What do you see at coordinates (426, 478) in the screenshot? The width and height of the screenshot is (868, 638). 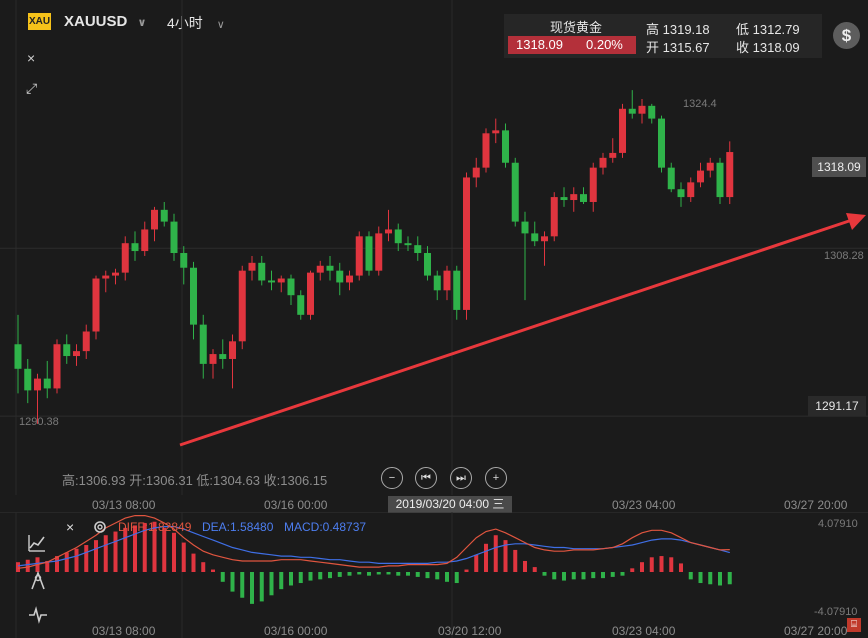 I see `prev-button: ⏮` at bounding box center [426, 478].